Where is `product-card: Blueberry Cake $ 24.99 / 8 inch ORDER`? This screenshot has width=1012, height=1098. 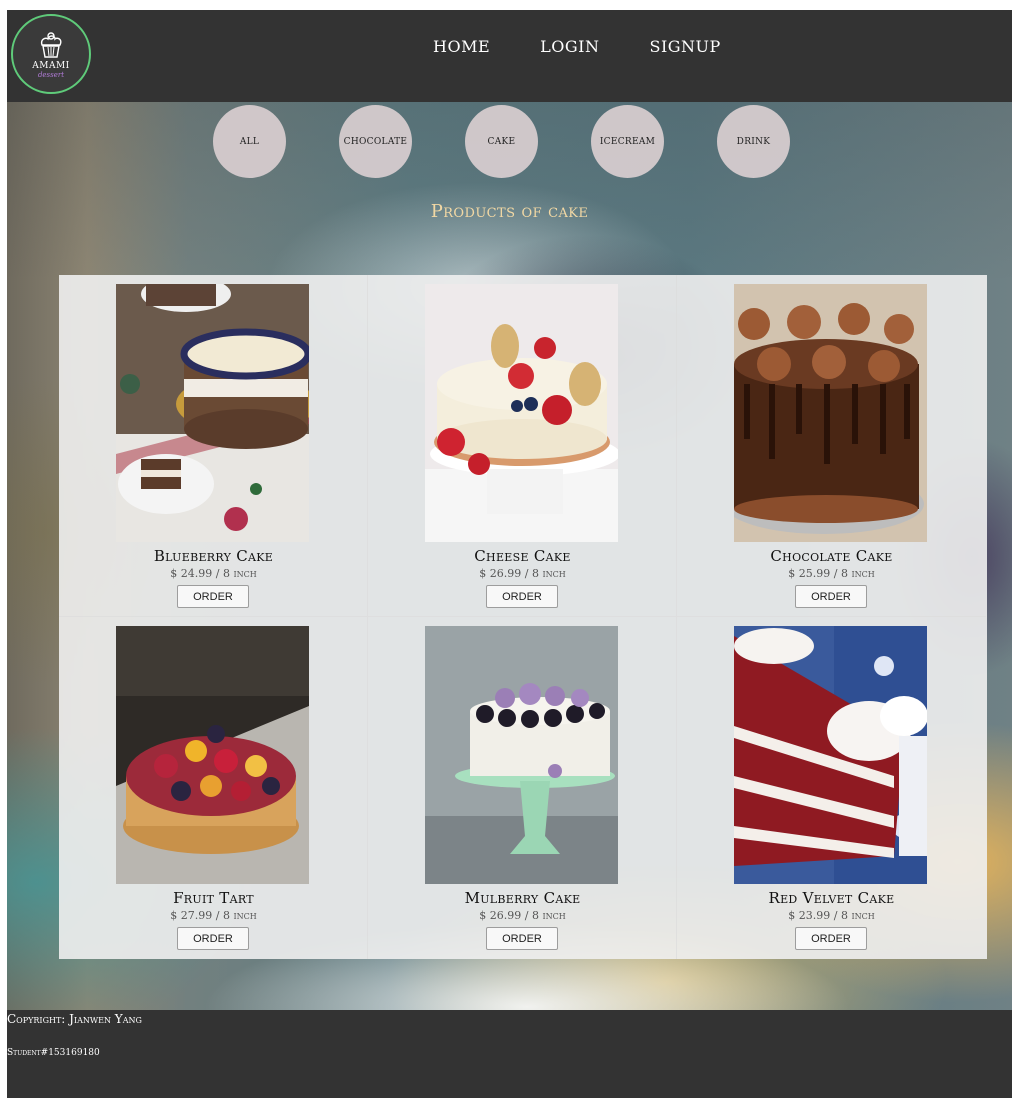
product-card: Blueberry Cake $ 24.99 / 8 inch ORDER is located at coordinates (213, 446).